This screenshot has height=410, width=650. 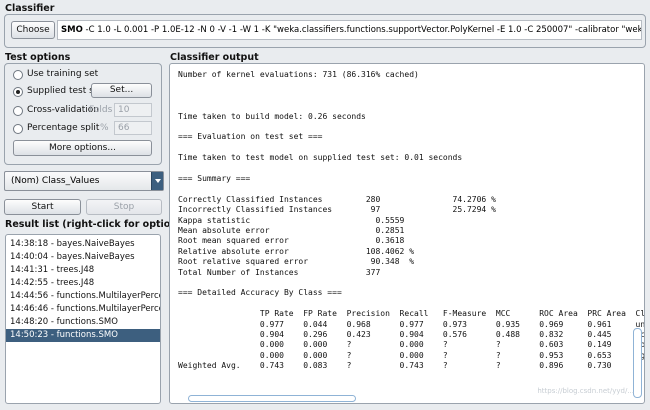 I want to click on start-button: Start, so click(x=42, y=207).